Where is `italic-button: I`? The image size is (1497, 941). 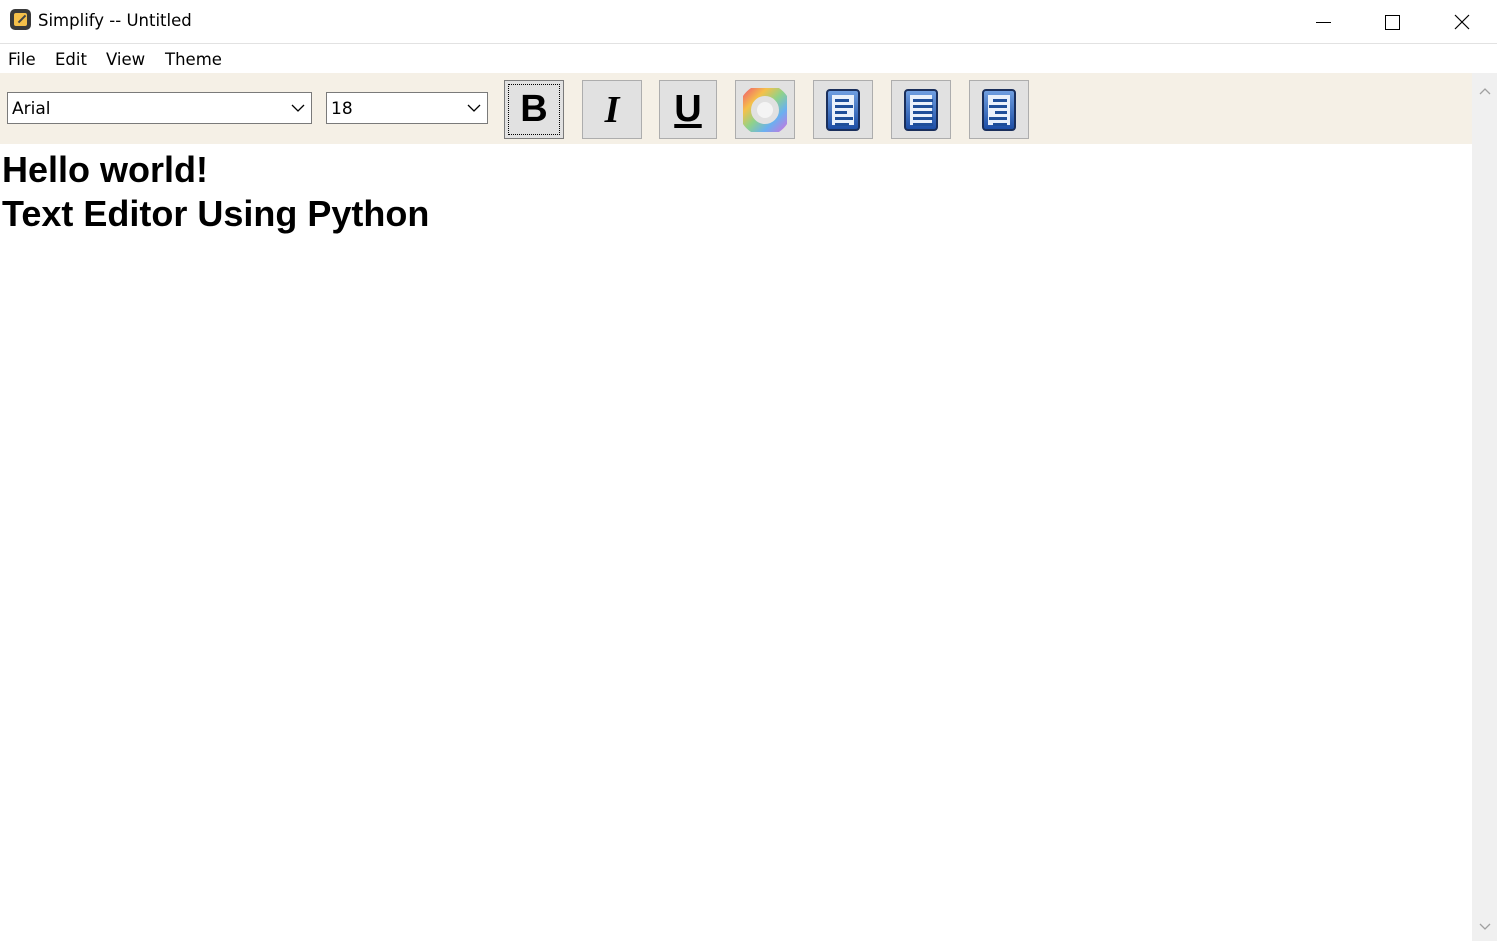
italic-button: I is located at coordinates (612, 109).